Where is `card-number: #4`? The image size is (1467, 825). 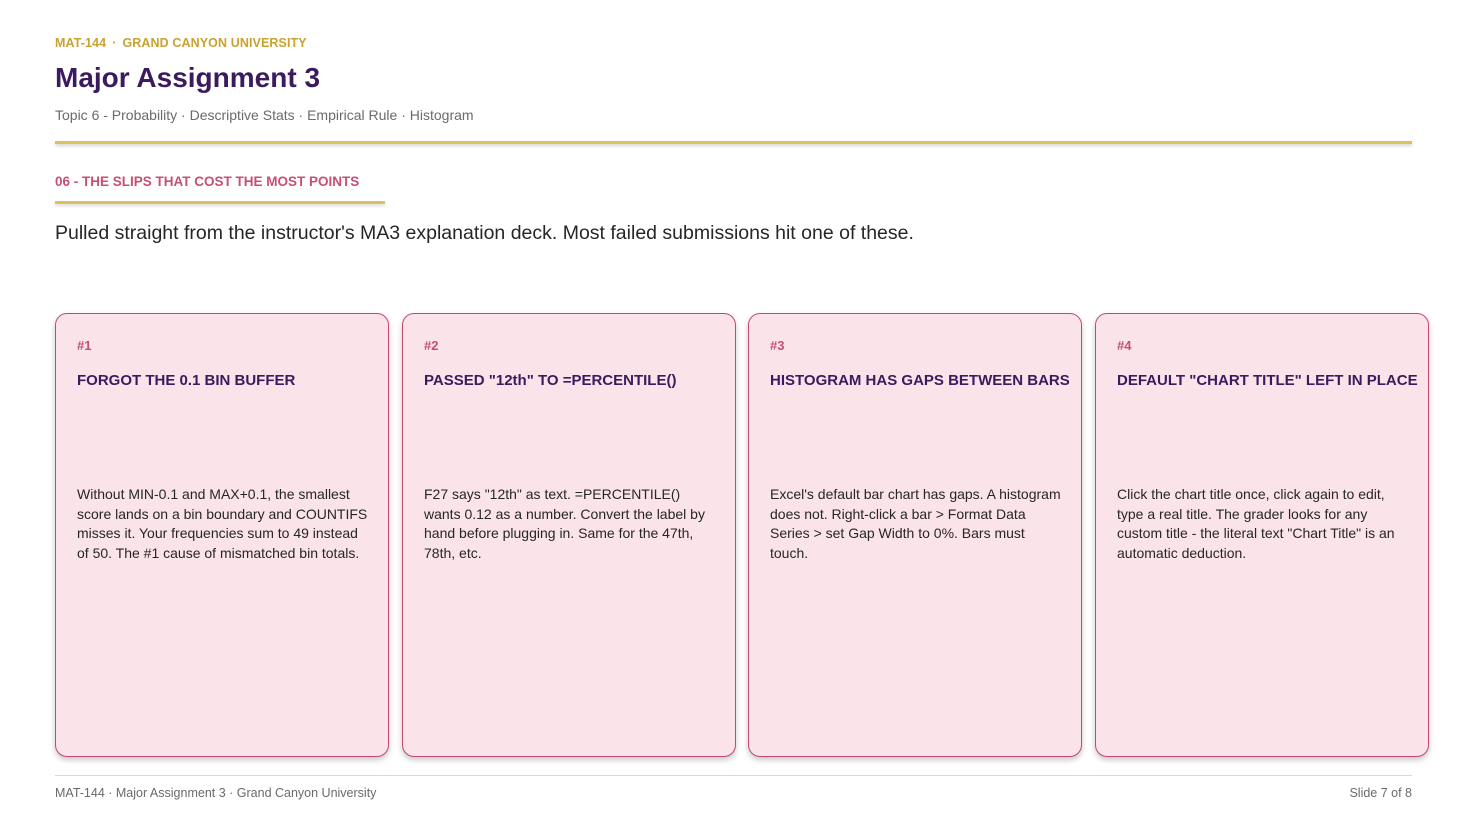 card-number: #4 is located at coordinates (1124, 345).